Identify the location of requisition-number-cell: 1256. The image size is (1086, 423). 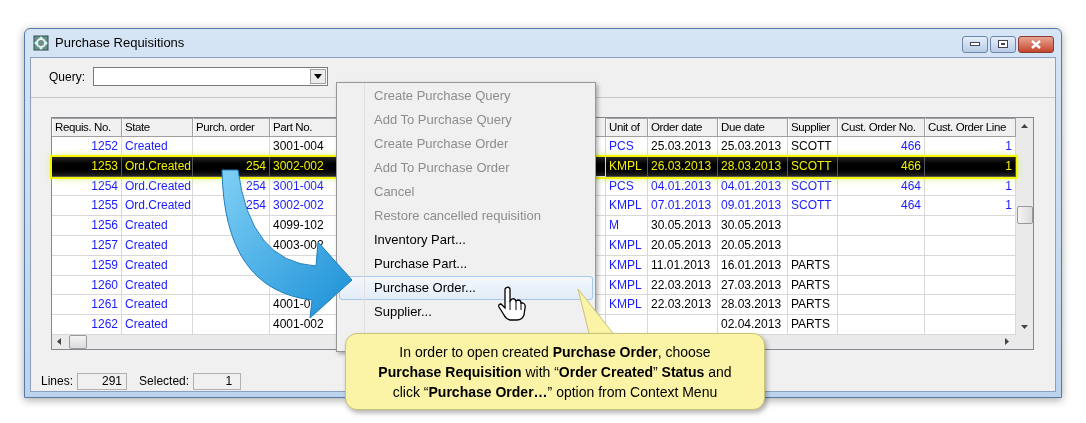
(87, 226).